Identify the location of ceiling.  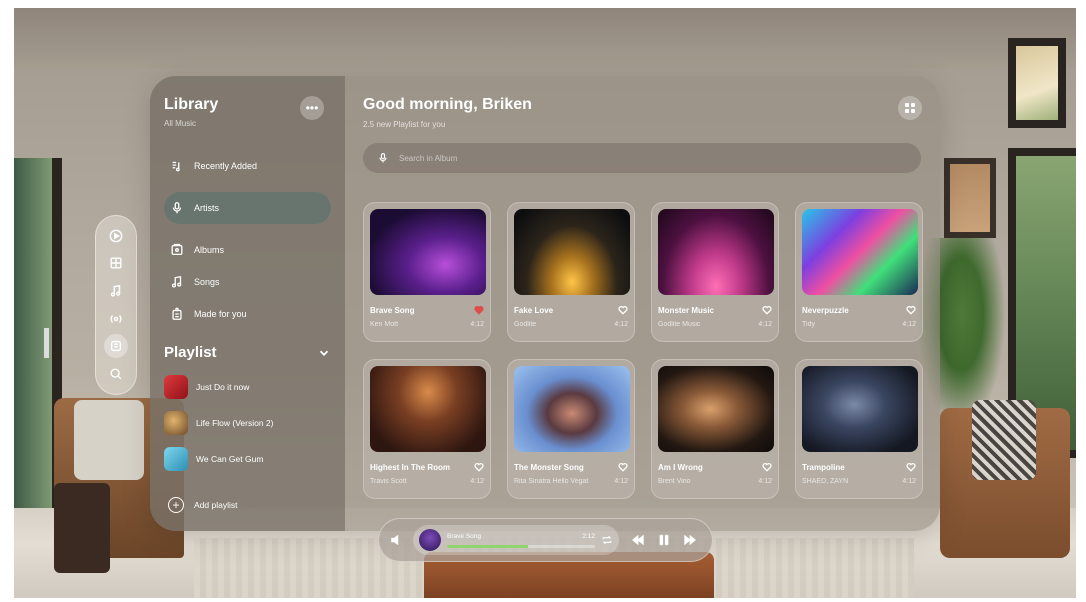
(545, 38).